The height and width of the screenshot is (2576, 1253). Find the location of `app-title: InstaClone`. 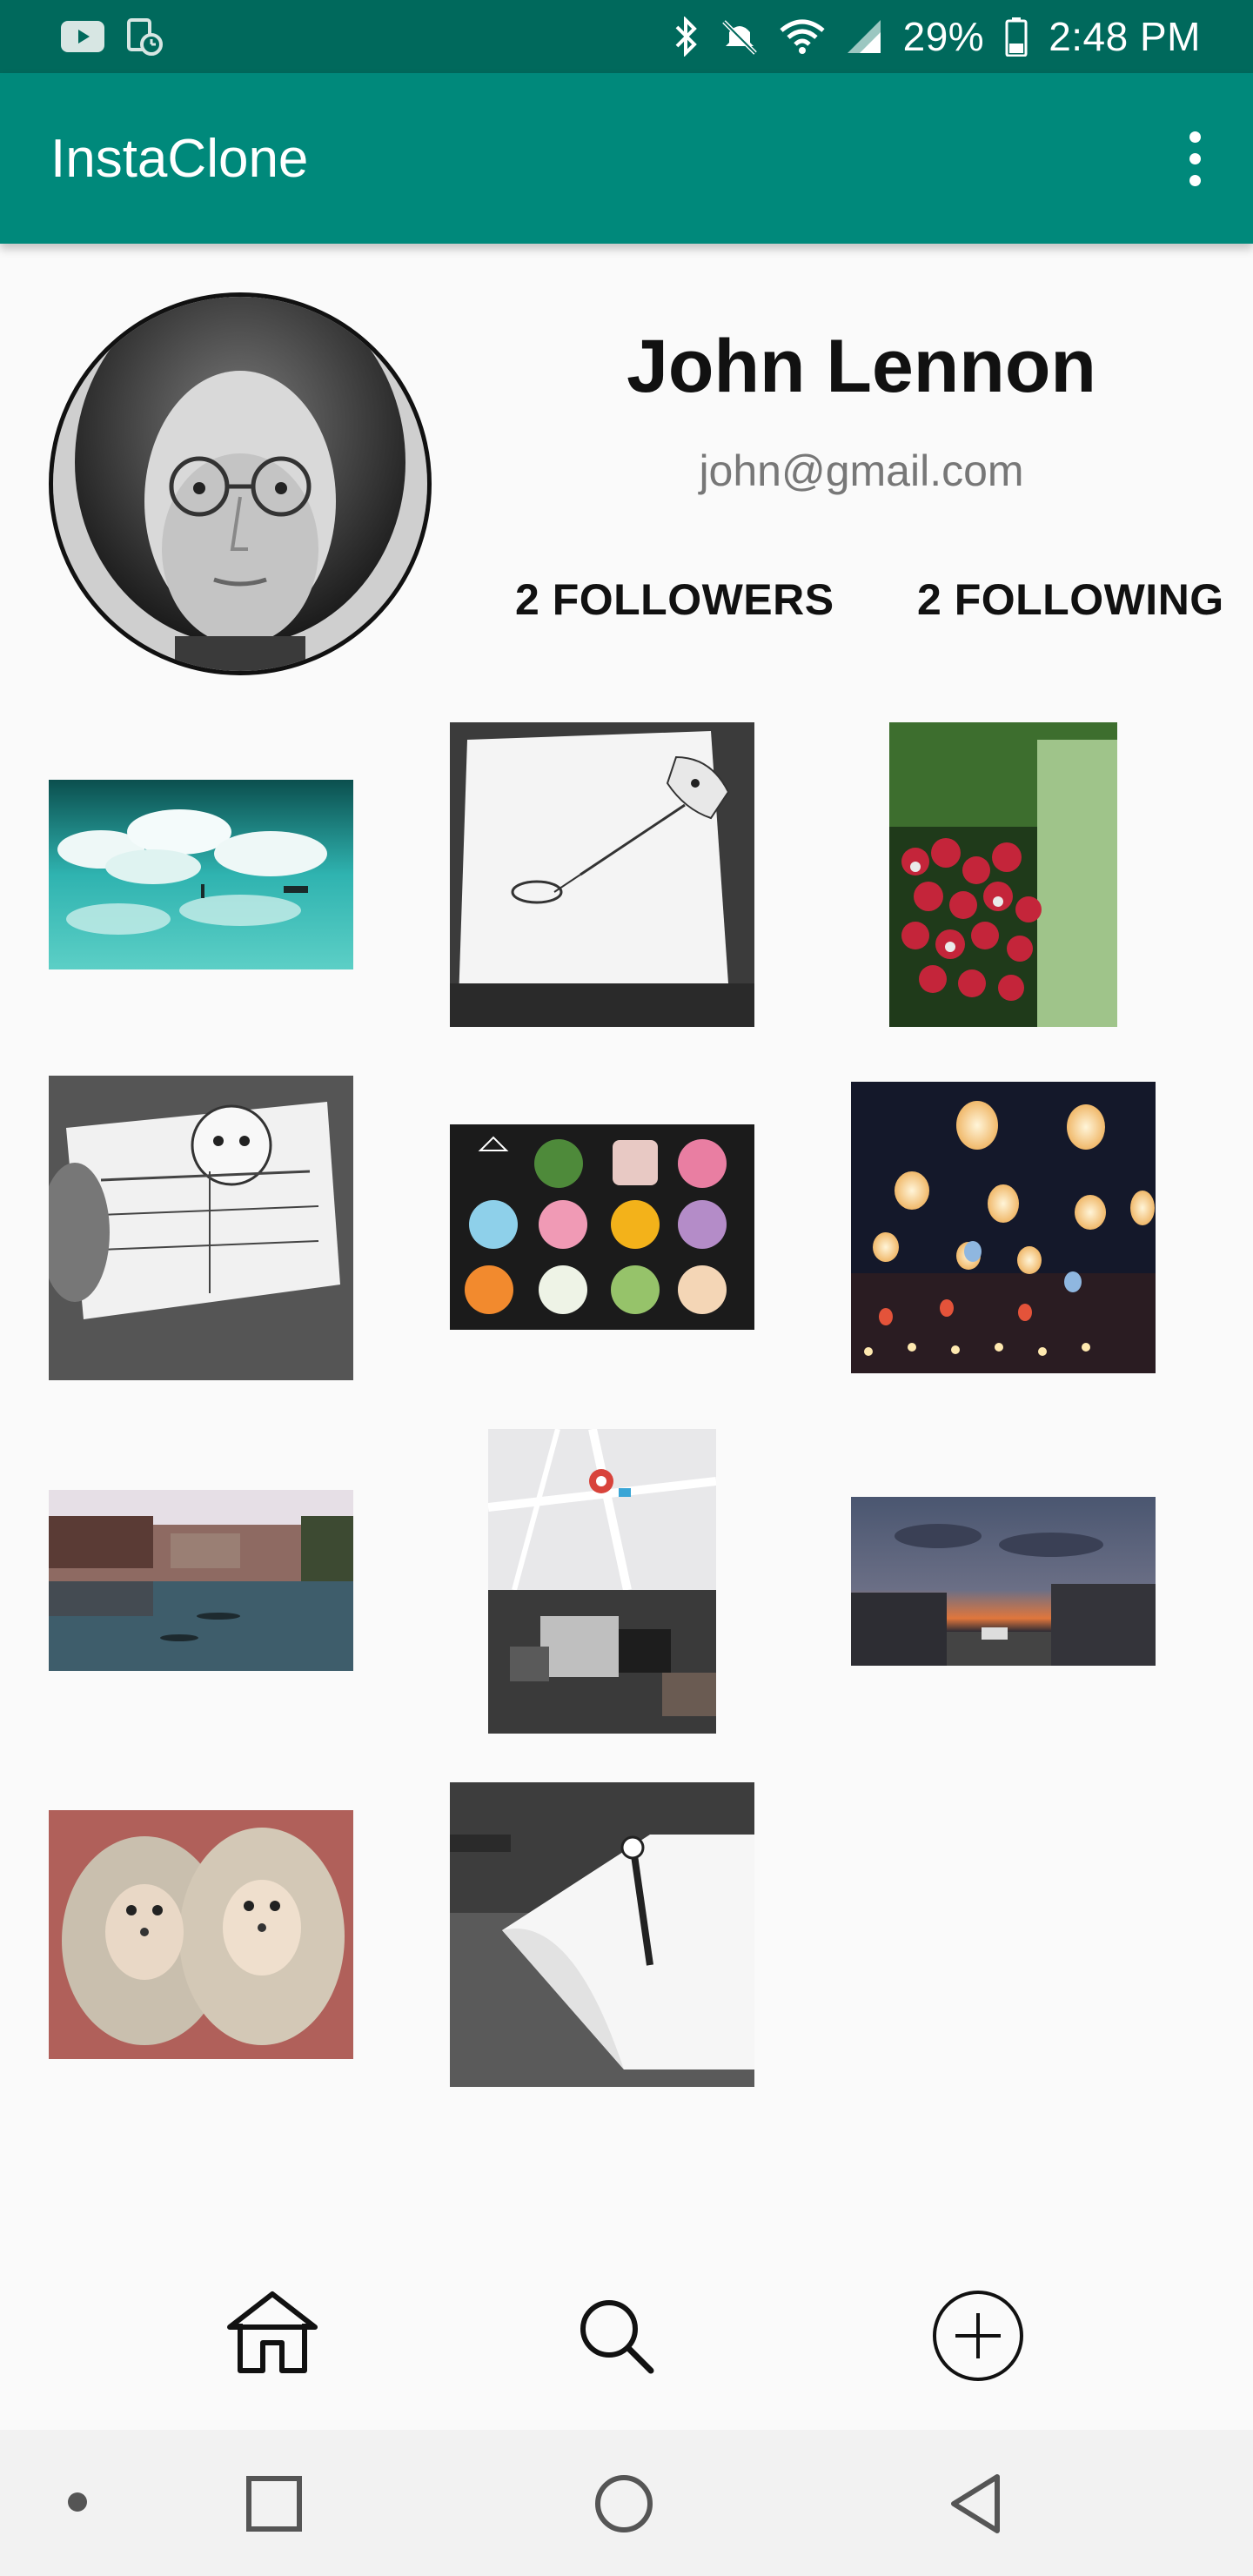

app-title: InstaClone is located at coordinates (179, 158).